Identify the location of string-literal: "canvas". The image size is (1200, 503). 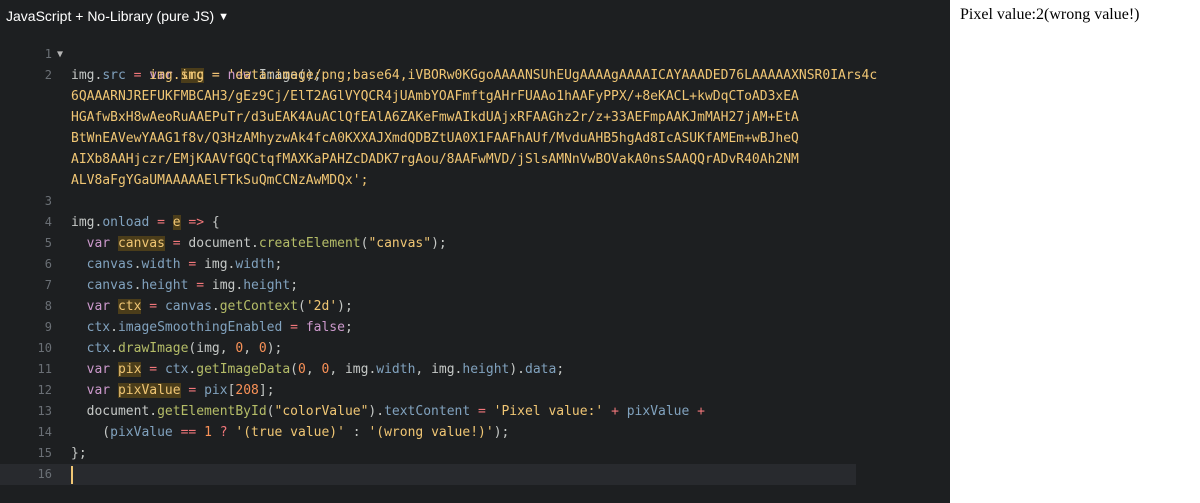
(400, 243).